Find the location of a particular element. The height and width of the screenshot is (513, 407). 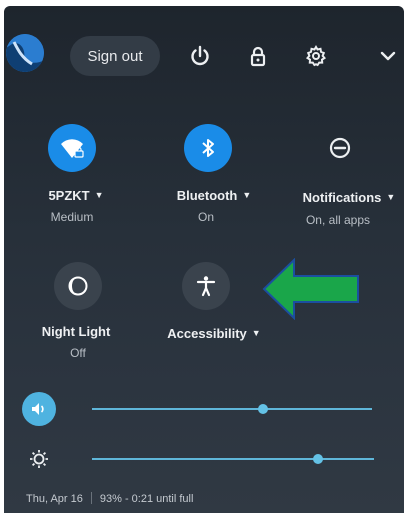

volume-slider is located at coordinates (232, 409).